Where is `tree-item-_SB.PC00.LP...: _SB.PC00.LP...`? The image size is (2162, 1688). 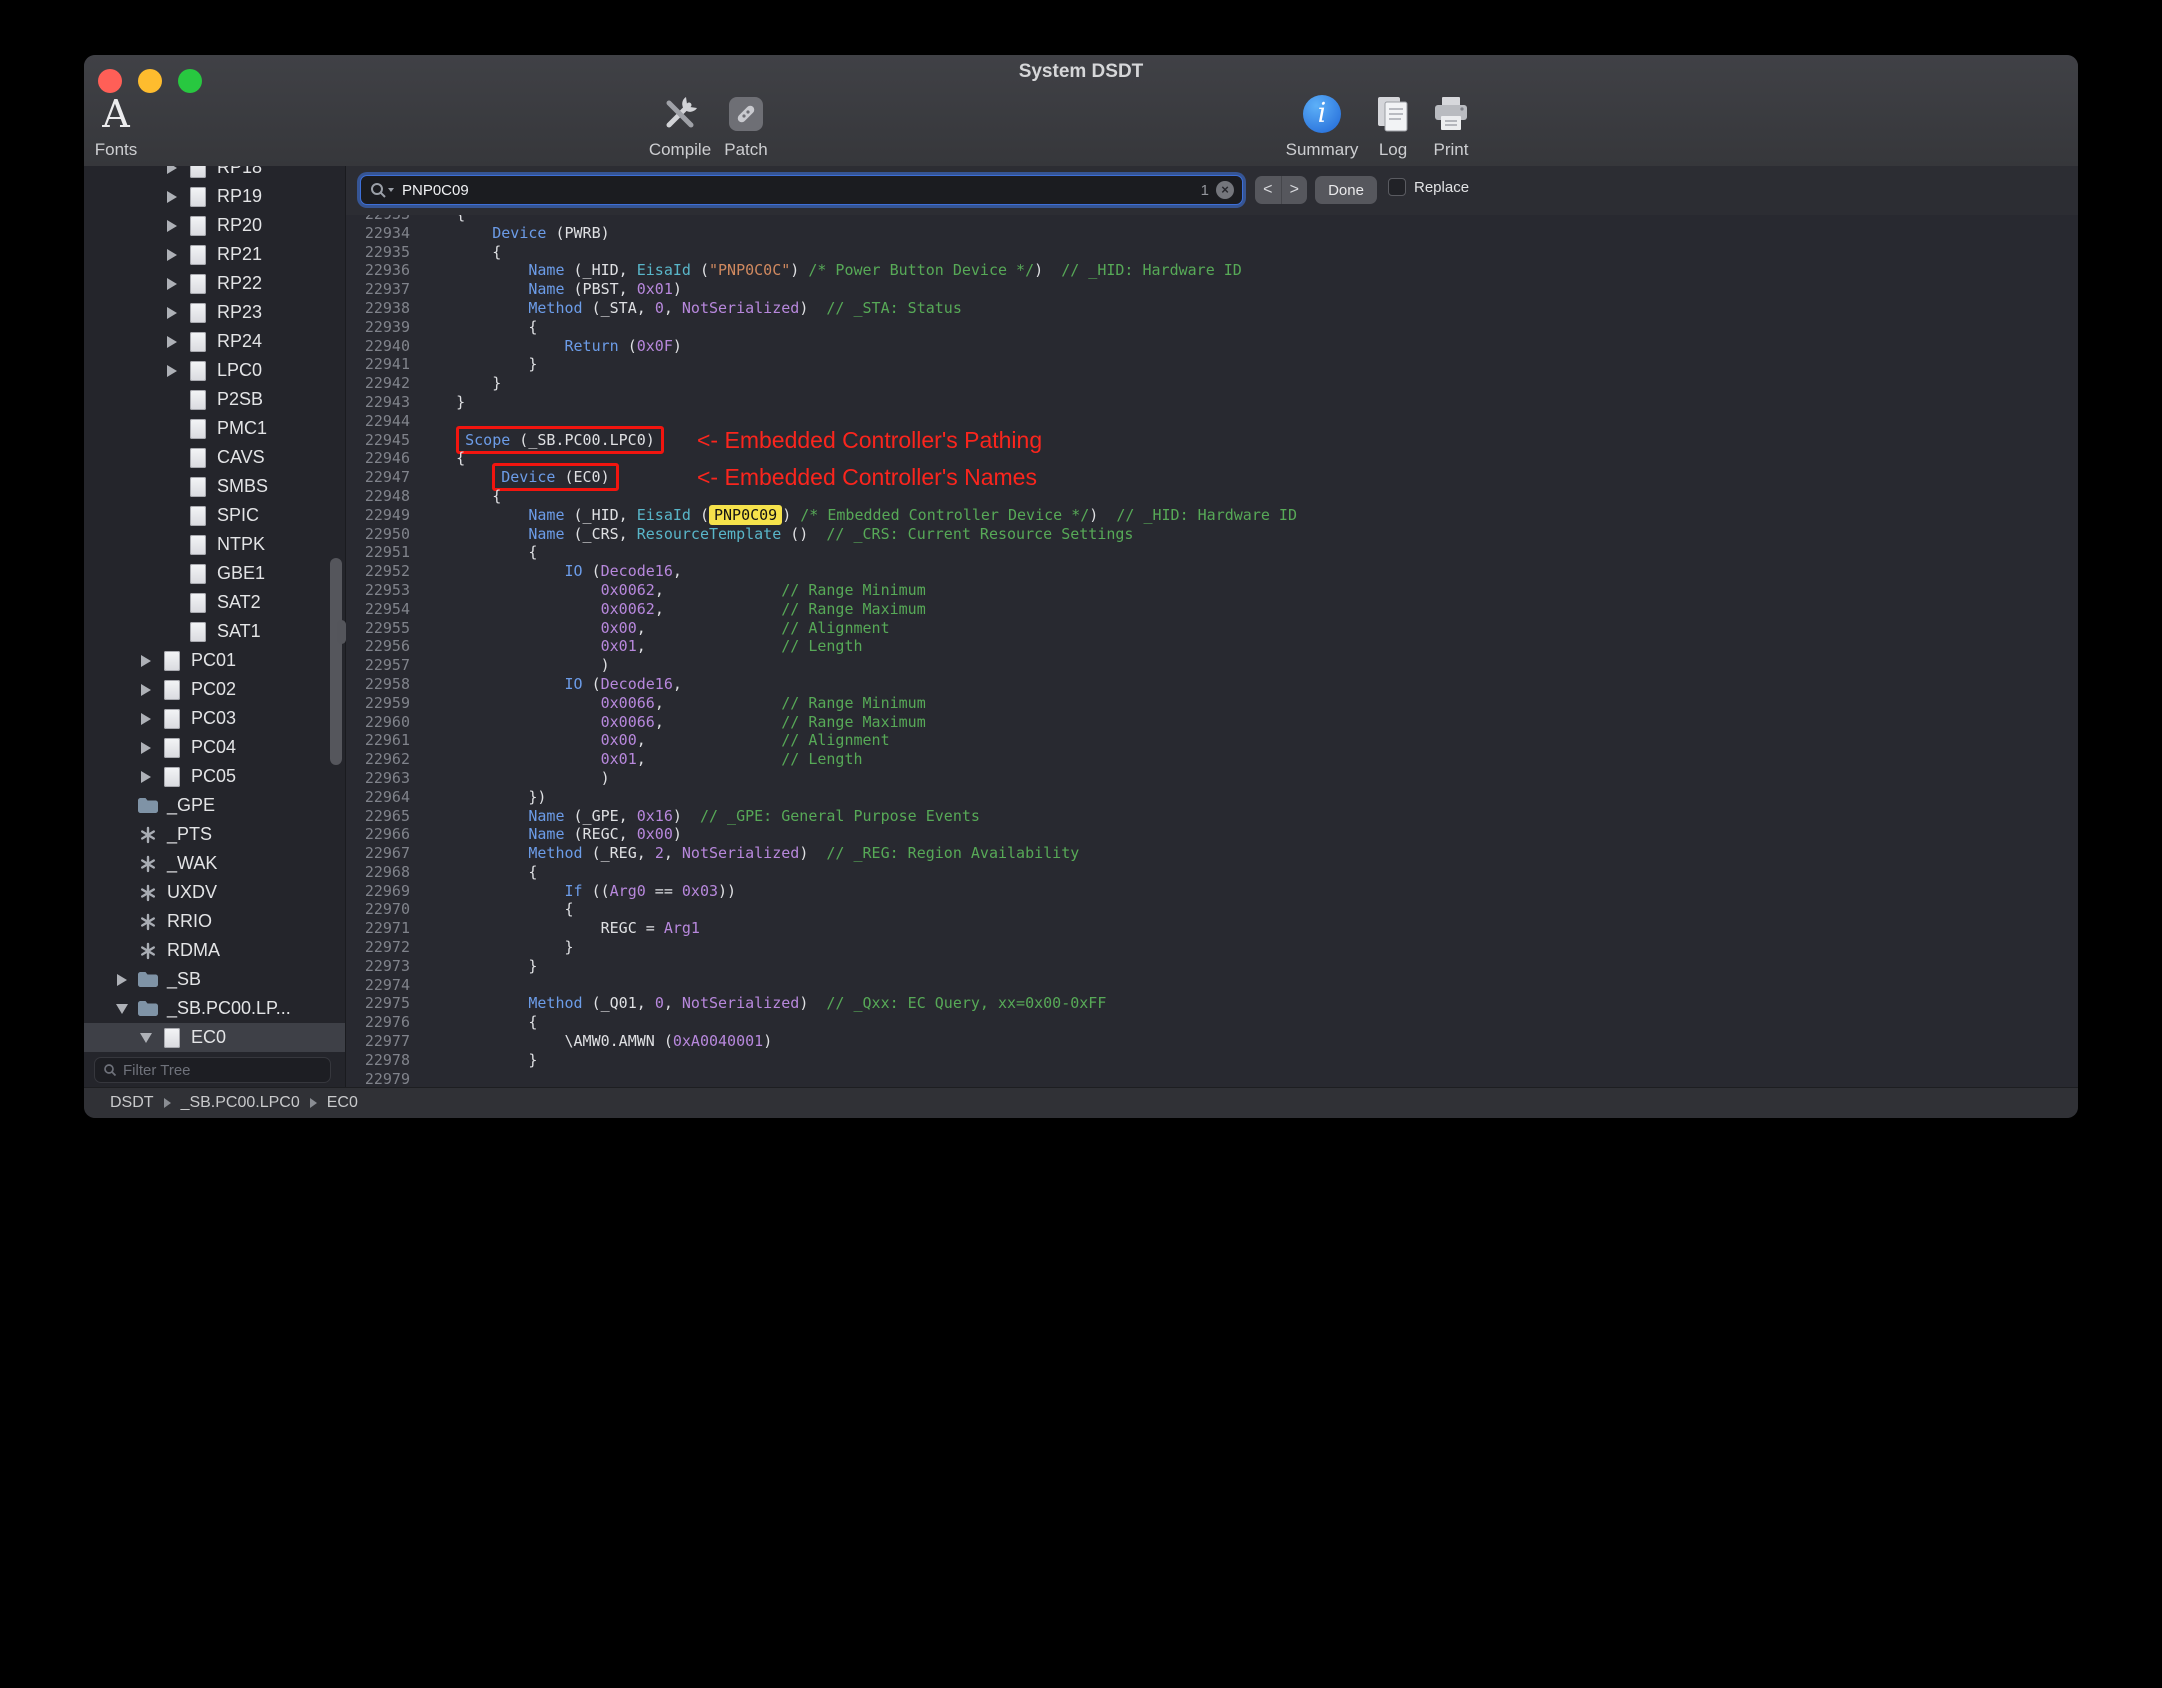
tree-item-_SB.PC00.LP...: _SB.PC00.LP... is located at coordinates (214, 1008).